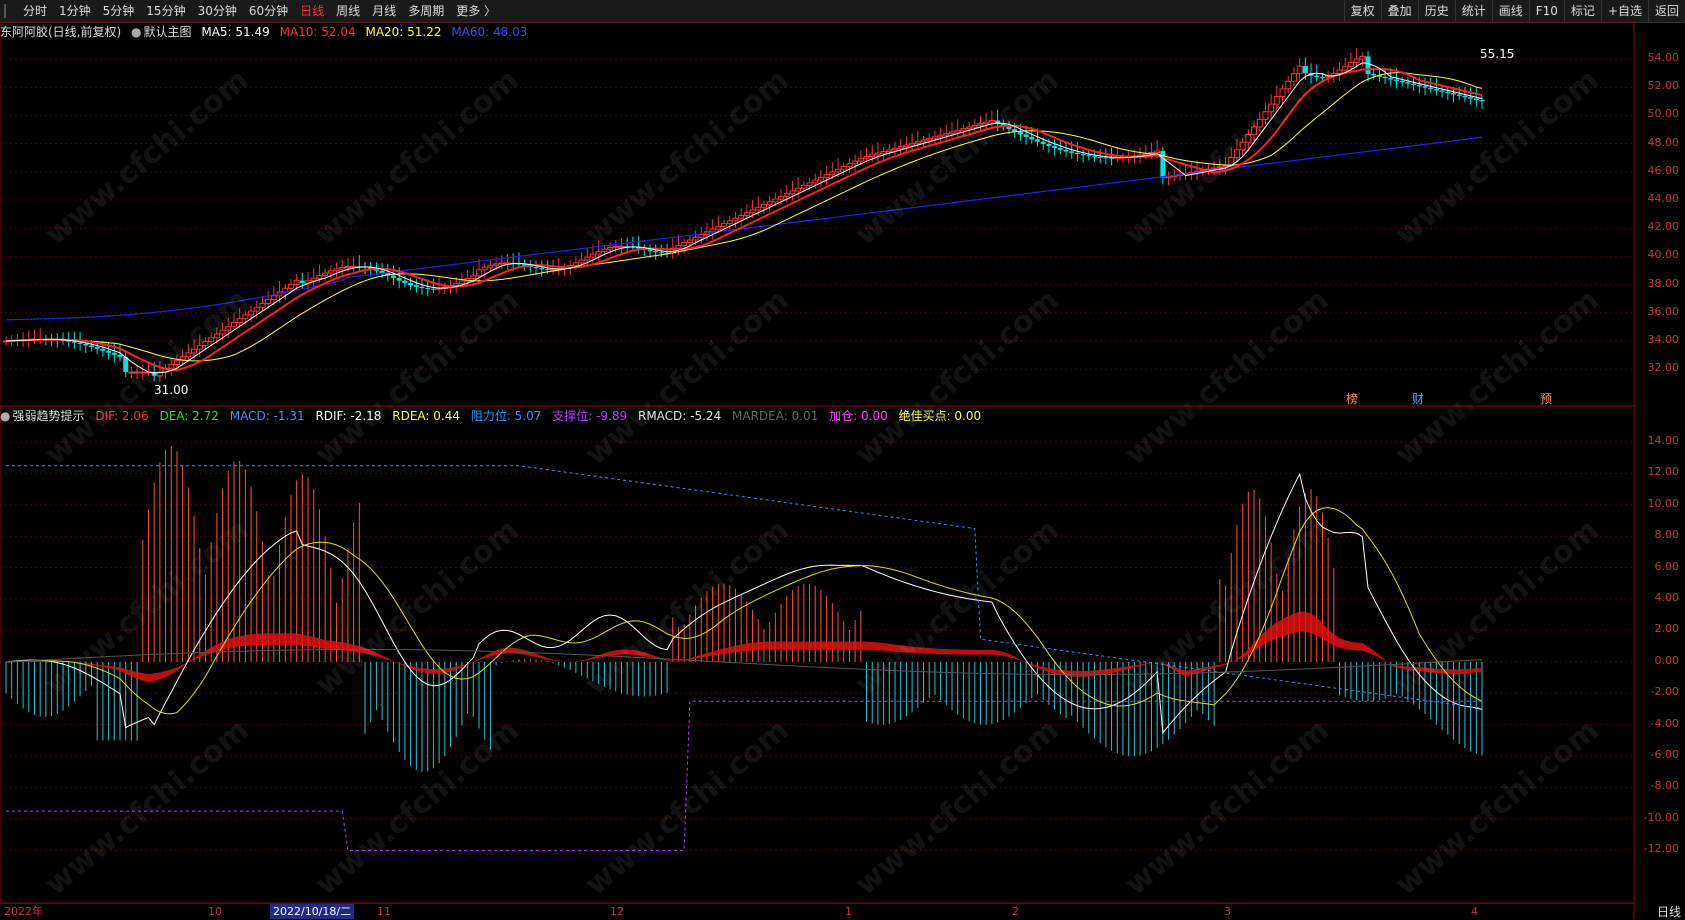 This screenshot has width=1685, height=920. What do you see at coordinates (848, 911) in the screenshot?
I see `date-label: 1` at bounding box center [848, 911].